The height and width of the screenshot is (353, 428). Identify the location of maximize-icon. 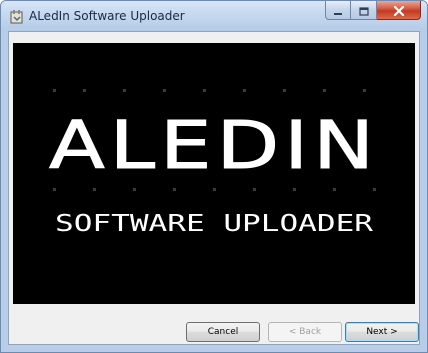
(363, 10).